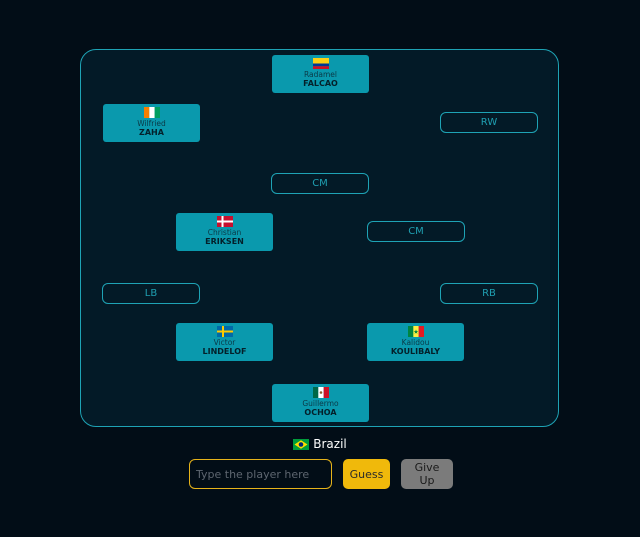  What do you see at coordinates (416, 231) in the screenshot?
I see `position-slot-cm-right: CM` at bounding box center [416, 231].